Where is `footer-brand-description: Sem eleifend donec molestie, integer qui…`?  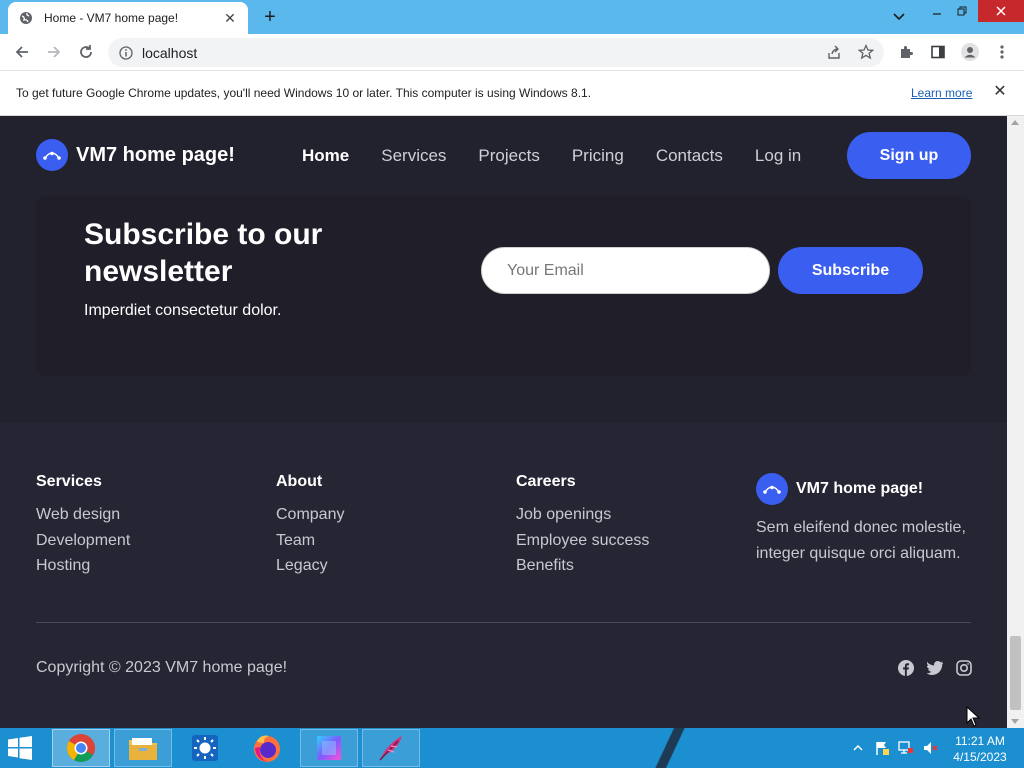 footer-brand-description: Sem eleifend donec molestie, integer qui… is located at coordinates (861, 540).